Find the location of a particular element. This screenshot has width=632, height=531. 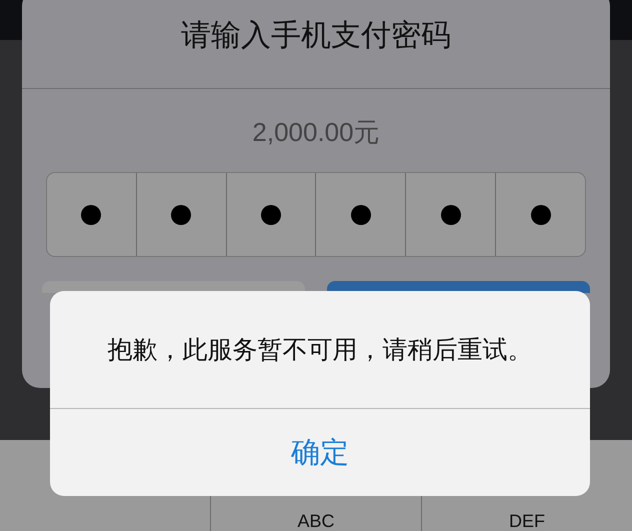

password-field is located at coordinates (316, 214).